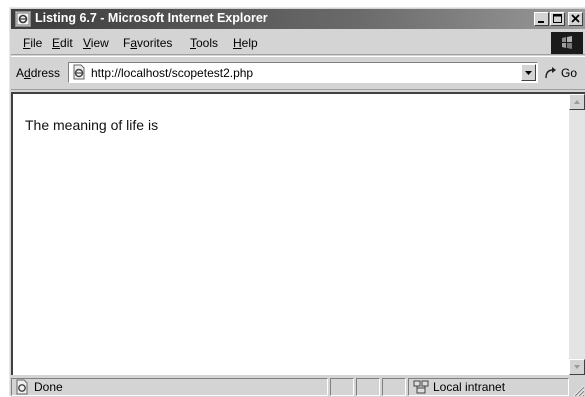 This screenshot has width=585, height=397. Describe the element at coordinates (567, 43) in the screenshot. I see `windows-logo-icon` at that location.